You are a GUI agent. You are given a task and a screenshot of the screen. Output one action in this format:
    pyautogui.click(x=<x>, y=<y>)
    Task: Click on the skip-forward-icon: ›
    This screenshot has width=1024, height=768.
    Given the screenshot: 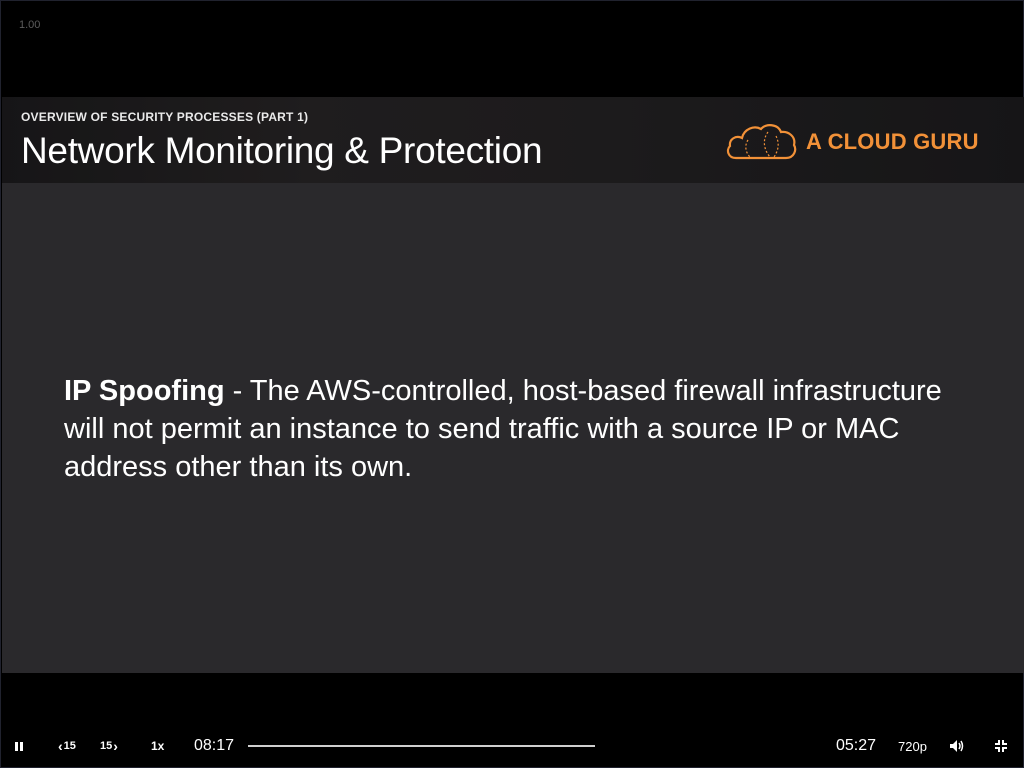 What is the action you would take?
    pyautogui.click(x=115, y=746)
    